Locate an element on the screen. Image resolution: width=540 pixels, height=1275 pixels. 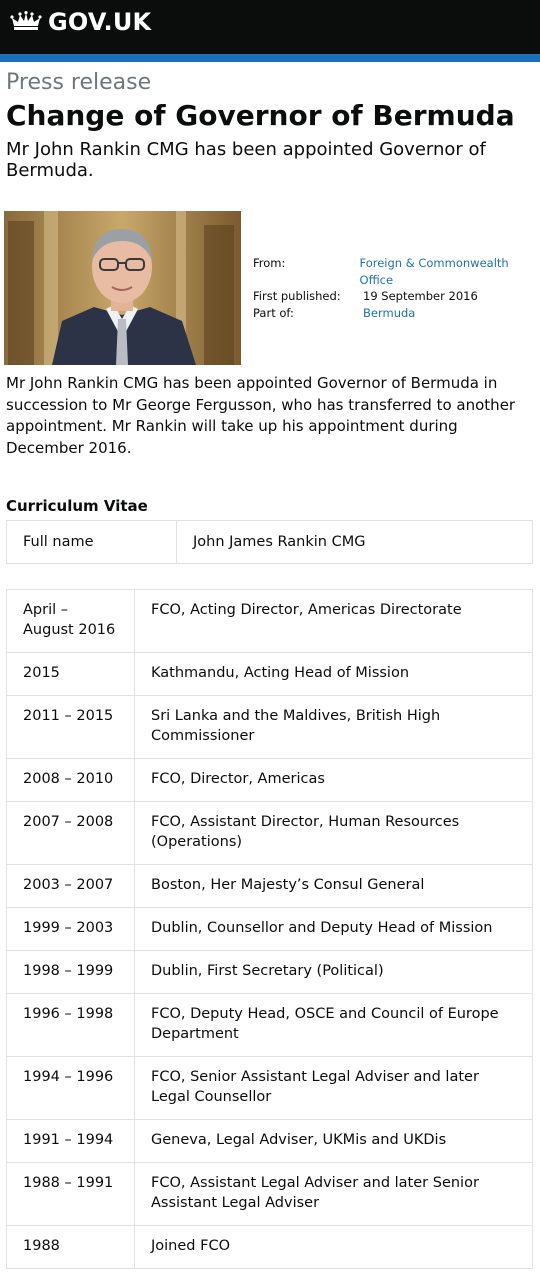
date-cell: 2007 – 2008 is located at coordinates (70, 833).